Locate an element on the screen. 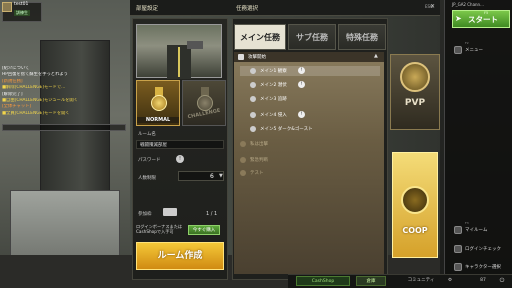 This screenshot has width=512, height=288. mission-label: メイン3 追跡 is located at coordinates (273, 99).